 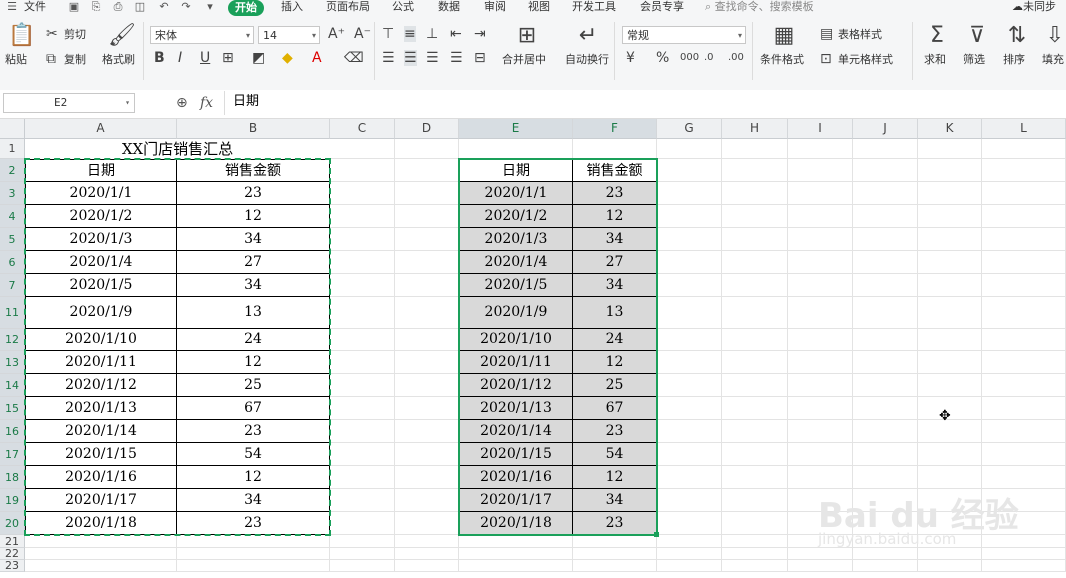 I want to click on row-header: 1, so click(x=12, y=149).